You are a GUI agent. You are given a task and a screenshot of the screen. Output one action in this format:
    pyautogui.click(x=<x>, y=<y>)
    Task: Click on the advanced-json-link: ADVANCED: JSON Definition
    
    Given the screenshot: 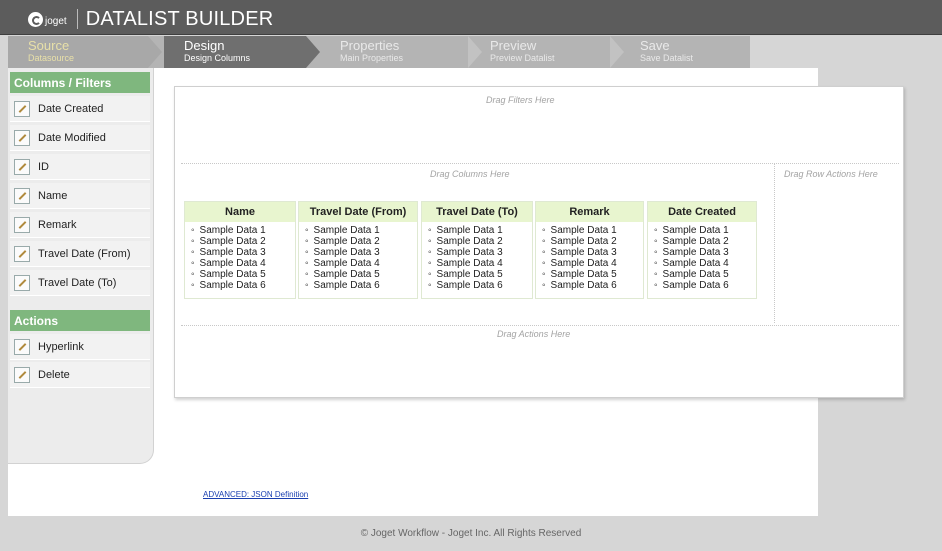 What is the action you would take?
    pyautogui.click(x=255, y=494)
    